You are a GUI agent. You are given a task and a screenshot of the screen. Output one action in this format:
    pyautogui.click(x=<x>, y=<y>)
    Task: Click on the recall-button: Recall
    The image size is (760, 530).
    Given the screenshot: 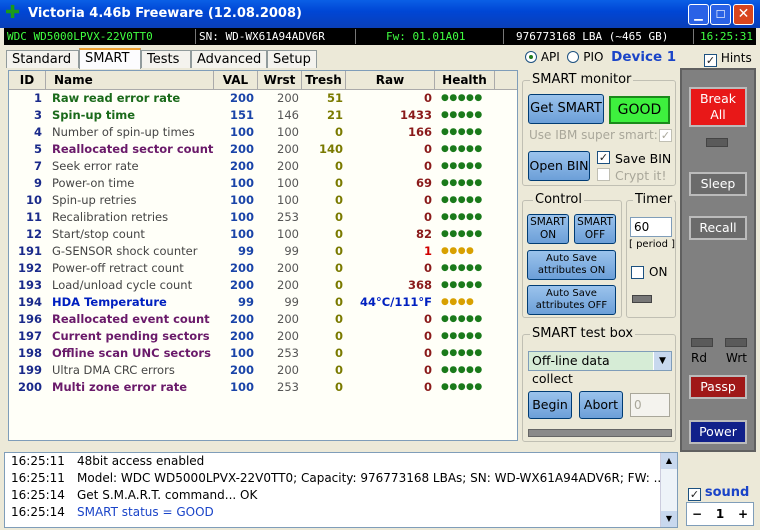 What is the action you would take?
    pyautogui.click(x=718, y=228)
    